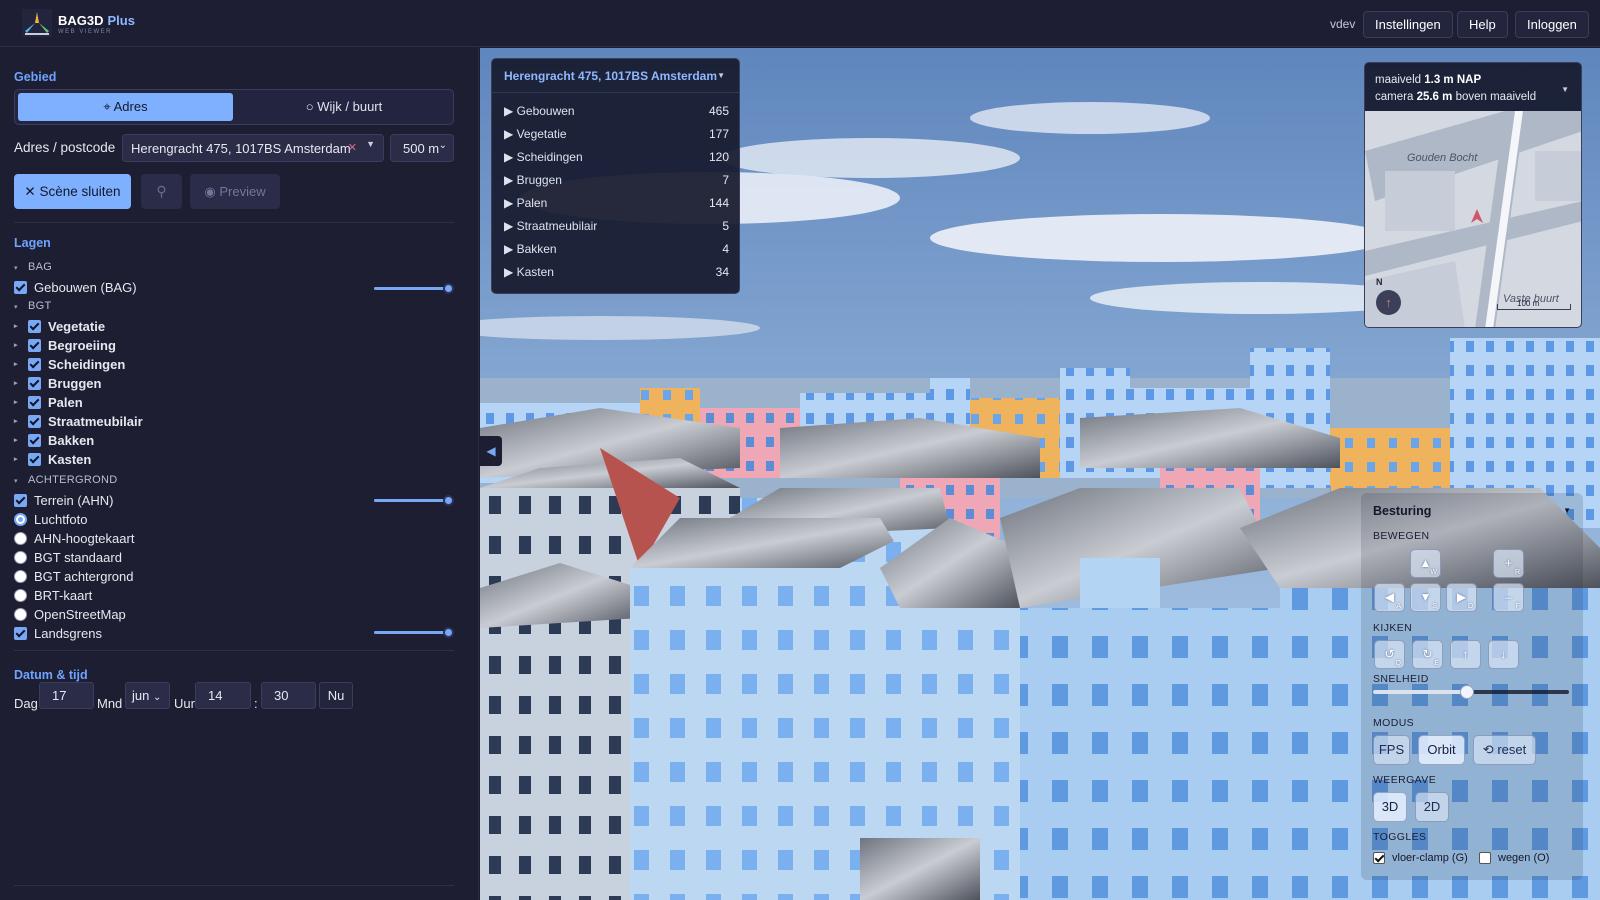 The height and width of the screenshot is (900, 1600). I want to click on stat-row-scheidingen: ▶ Scheidingen 120, so click(616, 159).